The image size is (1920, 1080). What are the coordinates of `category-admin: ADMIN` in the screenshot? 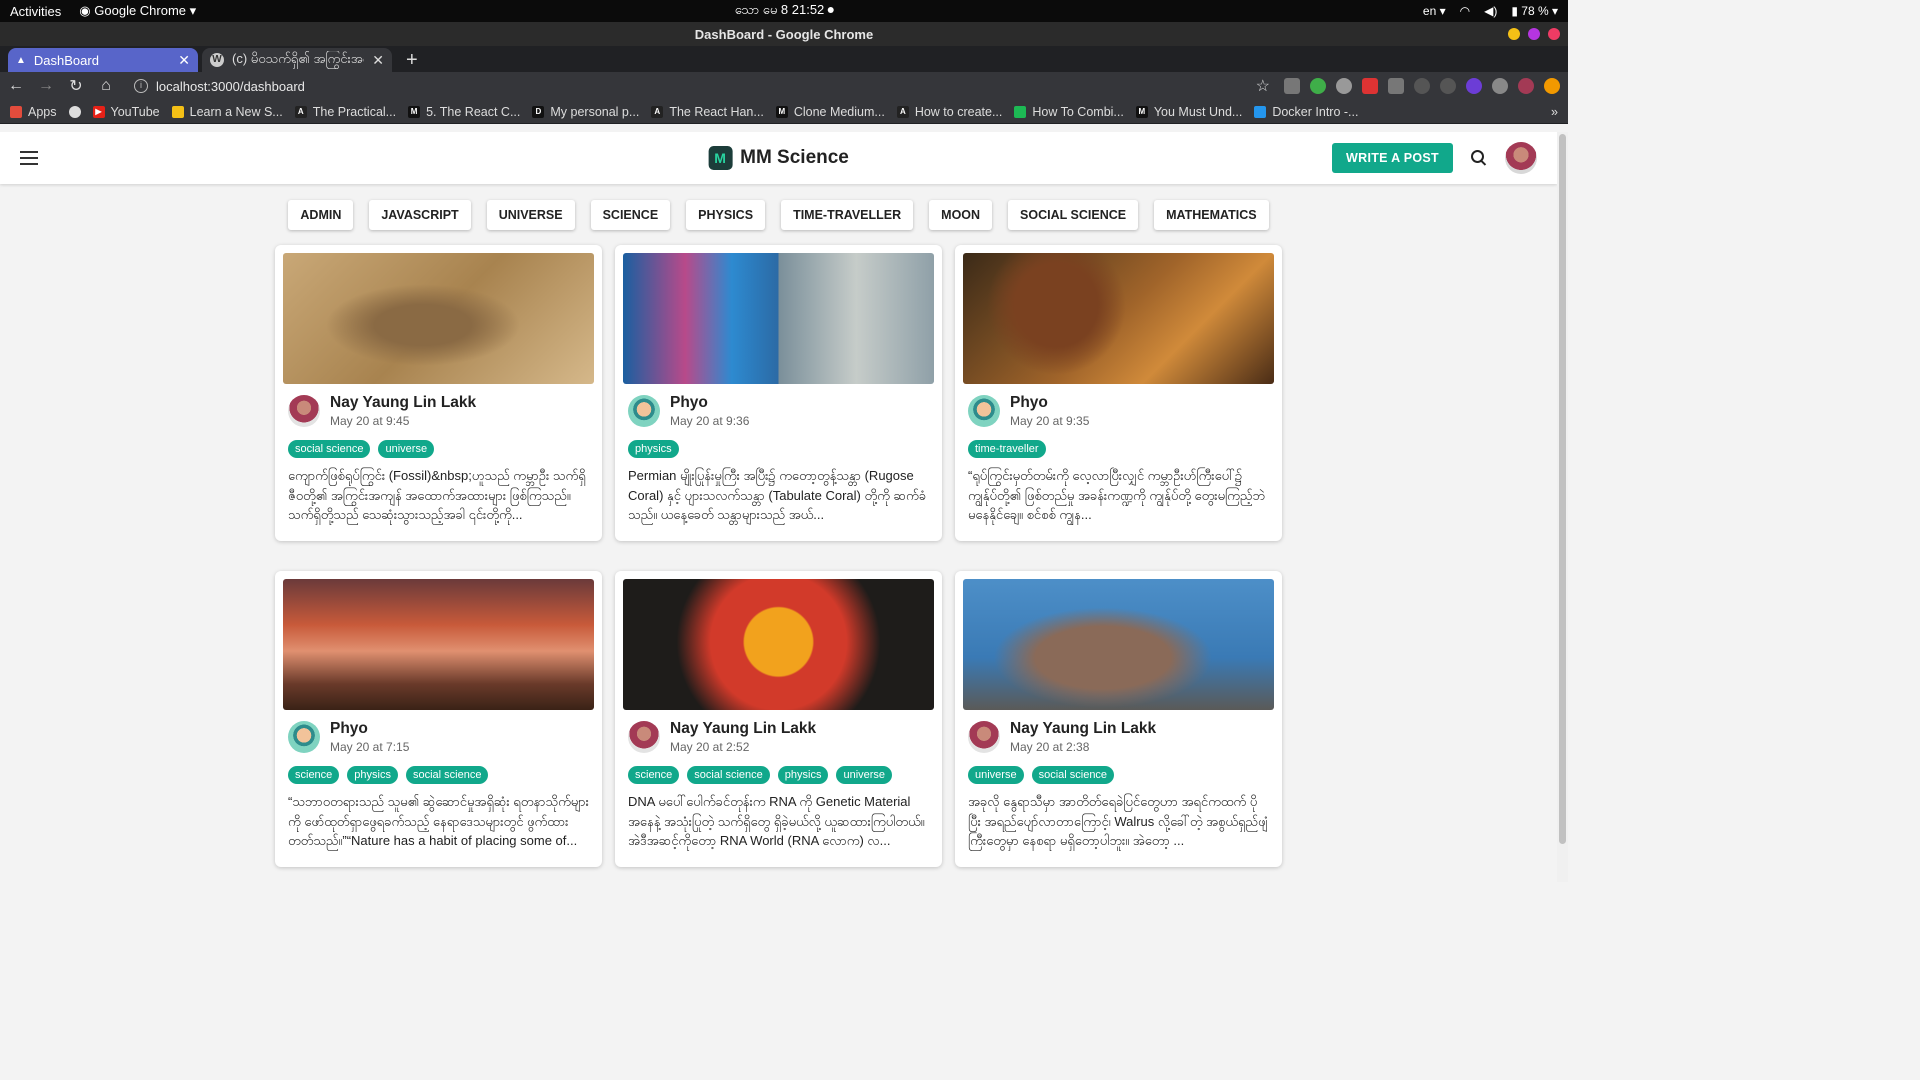 It's located at (321, 215).